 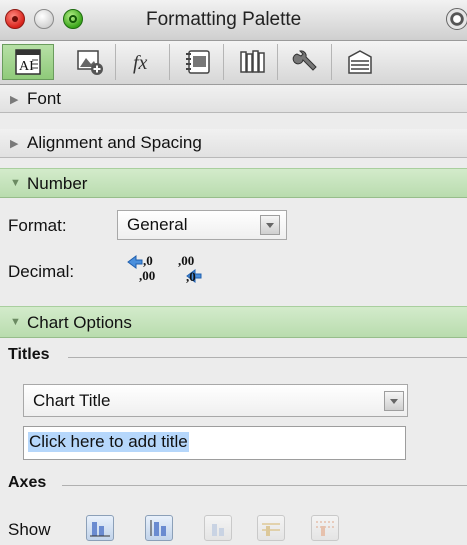 What do you see at coordinates (29, 529) in the screenshot?
I see `show-label: Show` at bounding box center [29, 529].